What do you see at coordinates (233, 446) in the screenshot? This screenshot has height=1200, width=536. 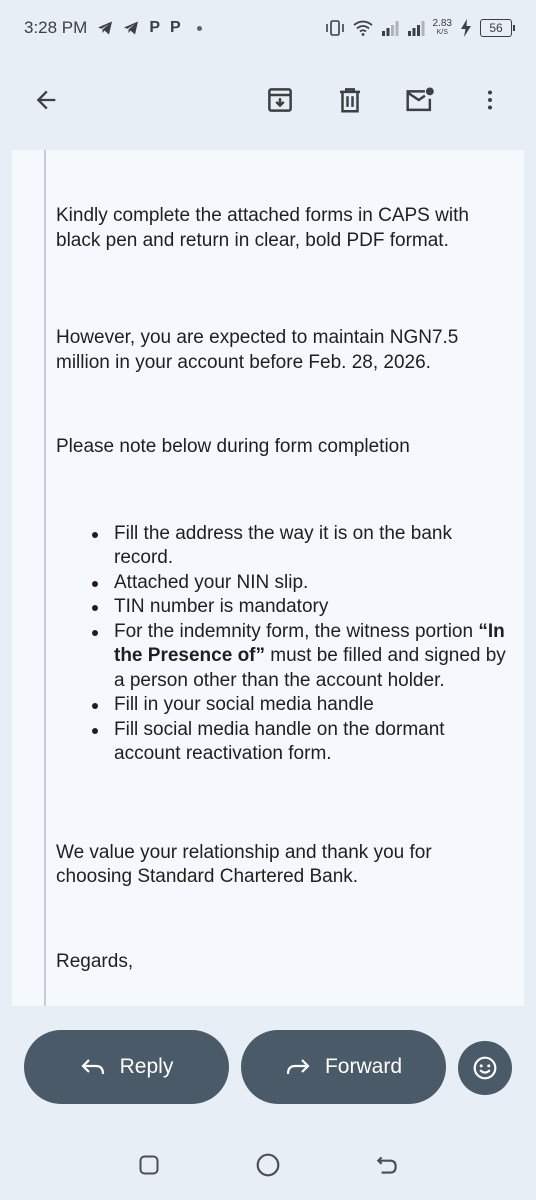 I see `email-paragraph: Please note below during form completion` at bounding box center [233, 446].